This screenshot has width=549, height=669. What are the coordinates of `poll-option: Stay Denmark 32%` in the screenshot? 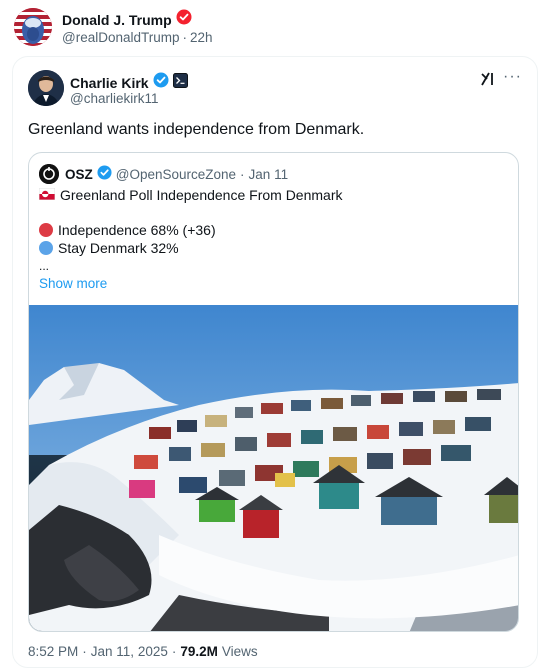 It's located at (109, 248).